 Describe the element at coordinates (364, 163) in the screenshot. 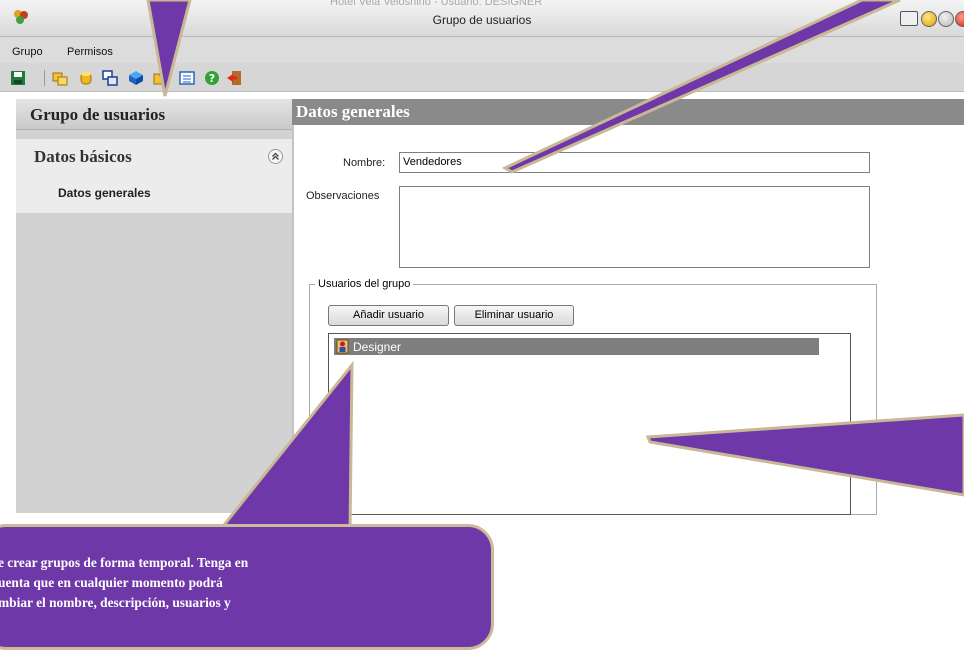

I see `nombre-label: Nombre:` at that location.